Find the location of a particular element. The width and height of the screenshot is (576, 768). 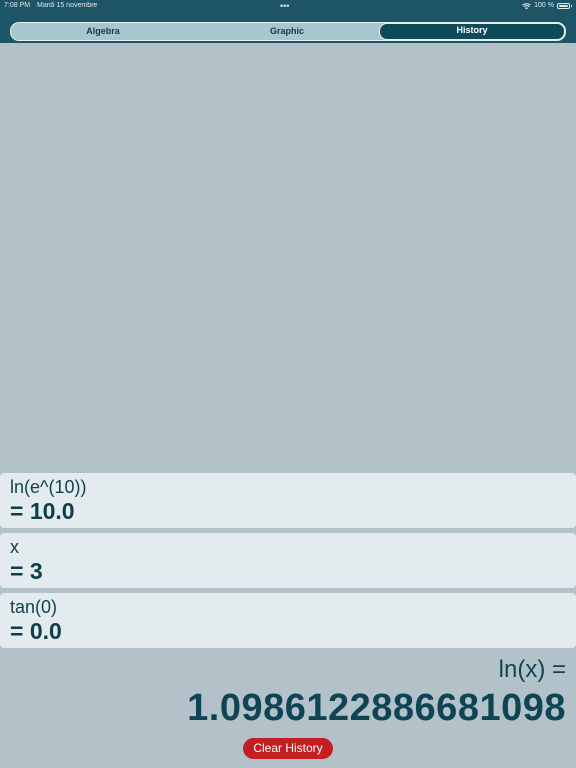

tab-history: History is located at coordinates (472, 31).